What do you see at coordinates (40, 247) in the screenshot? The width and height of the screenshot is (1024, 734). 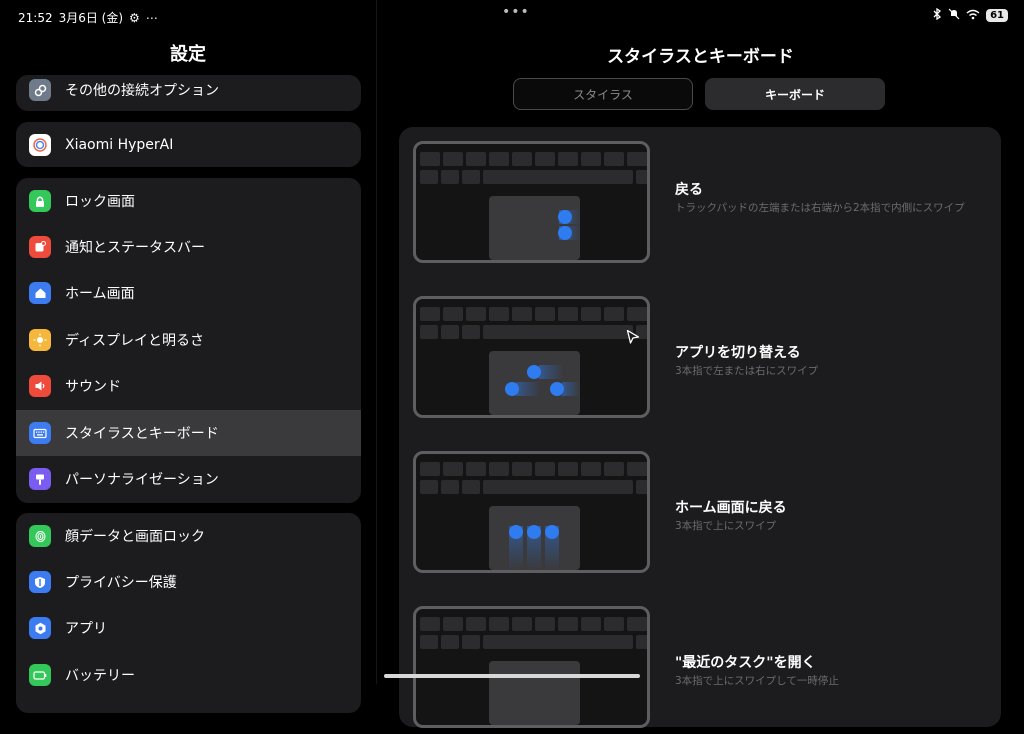 I see `notification-icon` at bounding box center [40, 247].